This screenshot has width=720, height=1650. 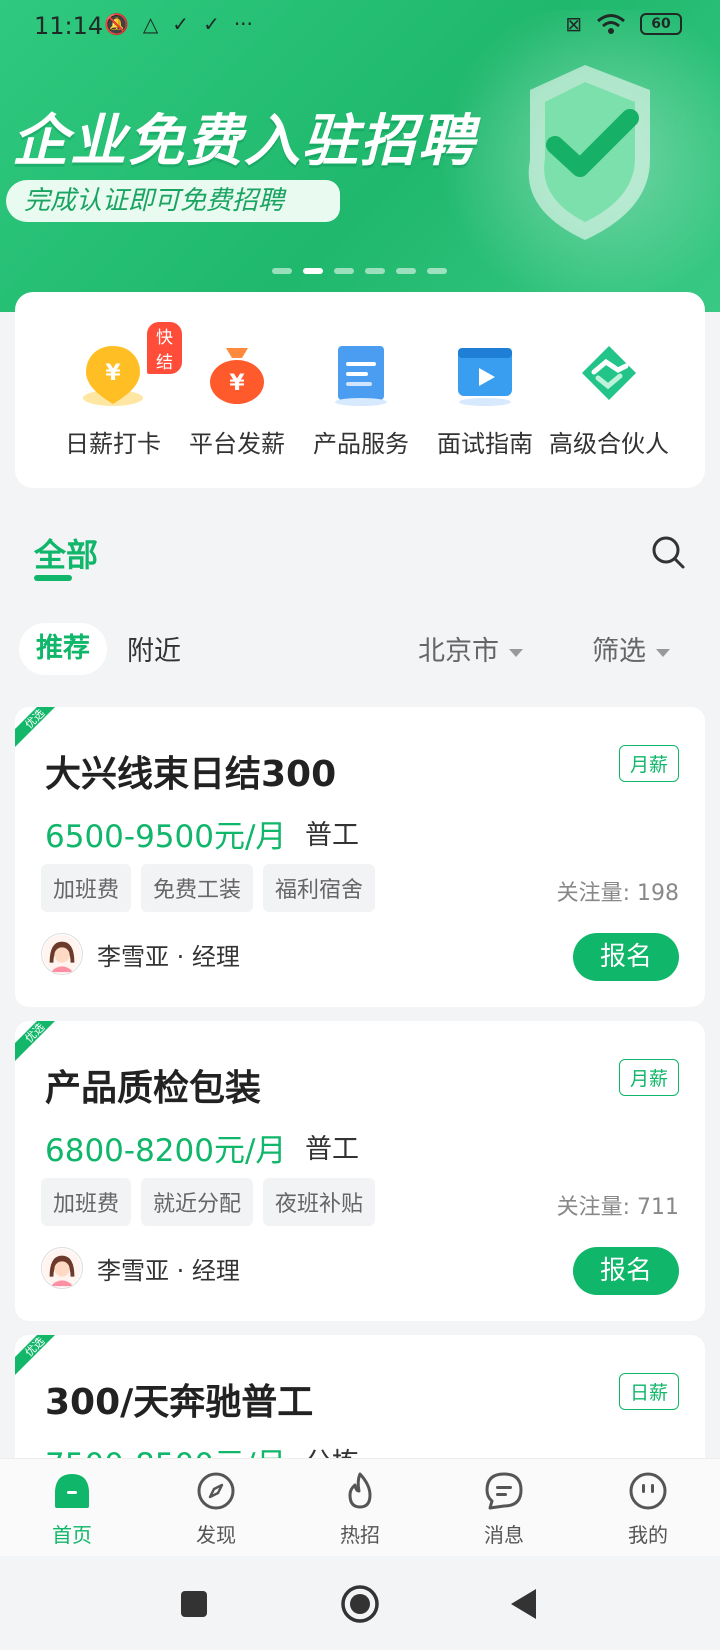 I want to click on nav-label: 发现, so click(x=216, y=1535).